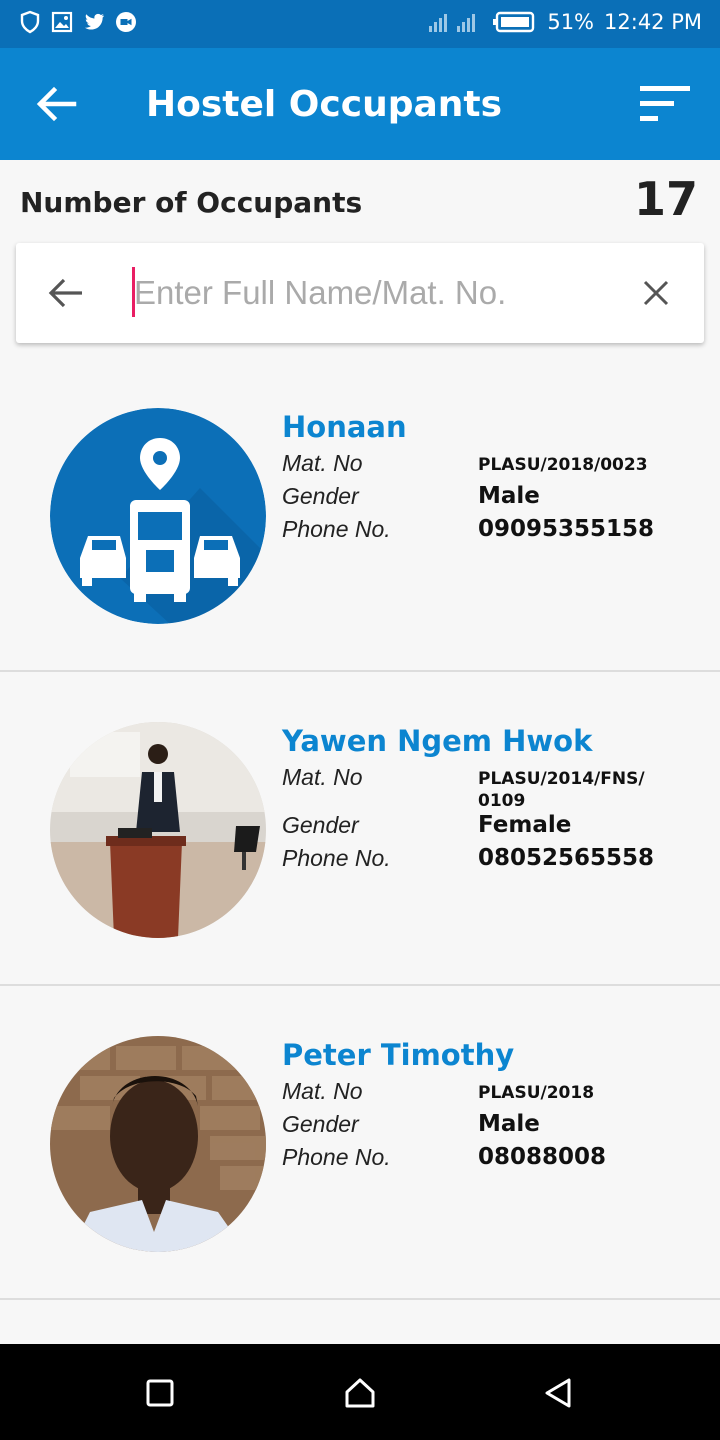  Describe the element at coordinates (566, 858) in the screenshot. I see `phone-value: 08052565558` at that location.